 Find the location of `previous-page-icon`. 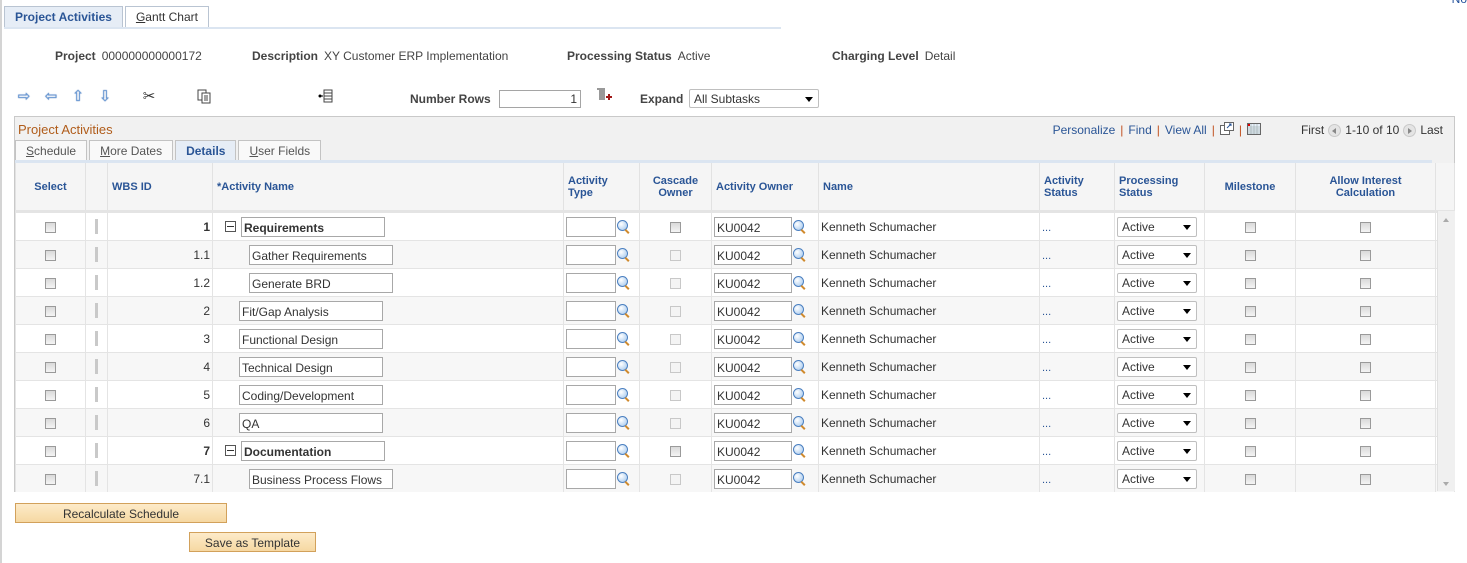

previous-page-icon is located at coordinates (1335, 130).